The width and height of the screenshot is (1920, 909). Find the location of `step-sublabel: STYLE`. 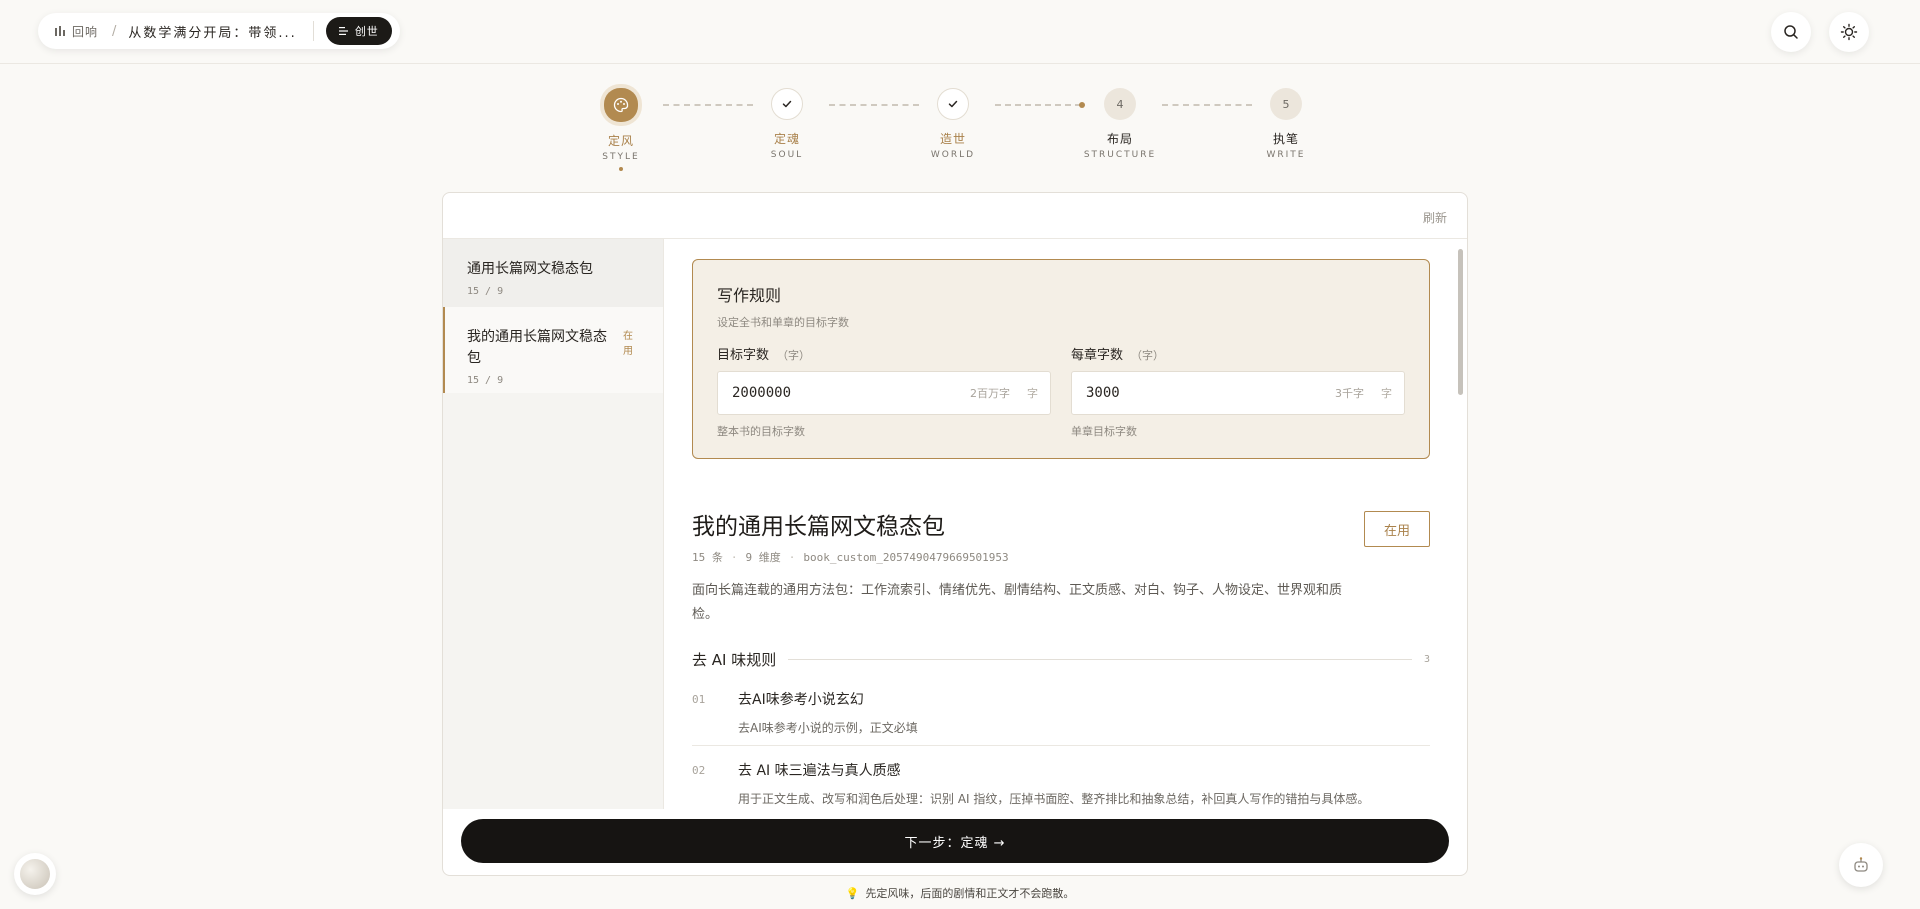

step-sublabel: STYLE is located at coordinates (621, 157).